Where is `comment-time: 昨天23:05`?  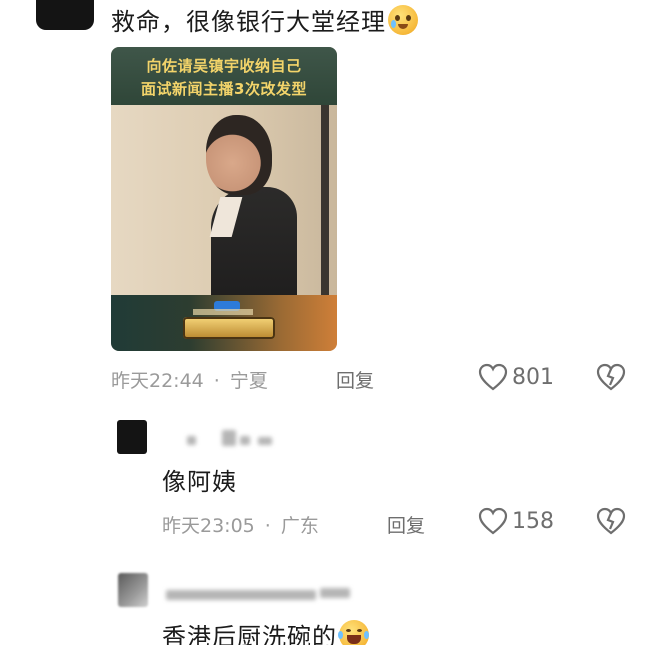
comment-time: 昨天23:05 is located at coordinates (208, 526).